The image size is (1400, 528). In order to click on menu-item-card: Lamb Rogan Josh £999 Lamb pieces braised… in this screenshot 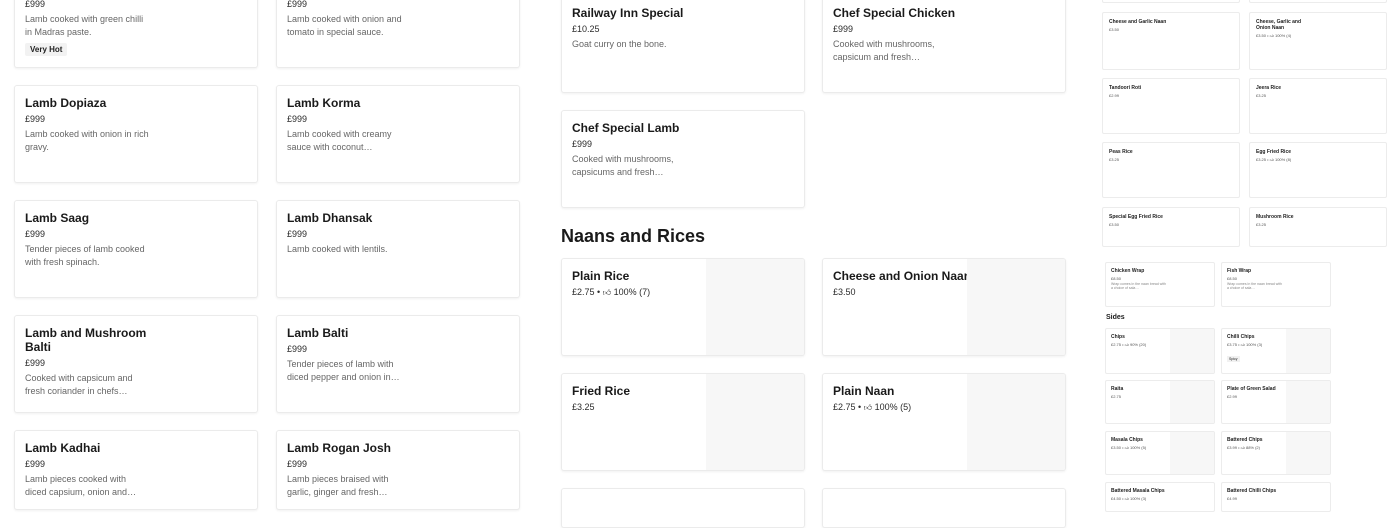, I will do `click(398, 470)`.